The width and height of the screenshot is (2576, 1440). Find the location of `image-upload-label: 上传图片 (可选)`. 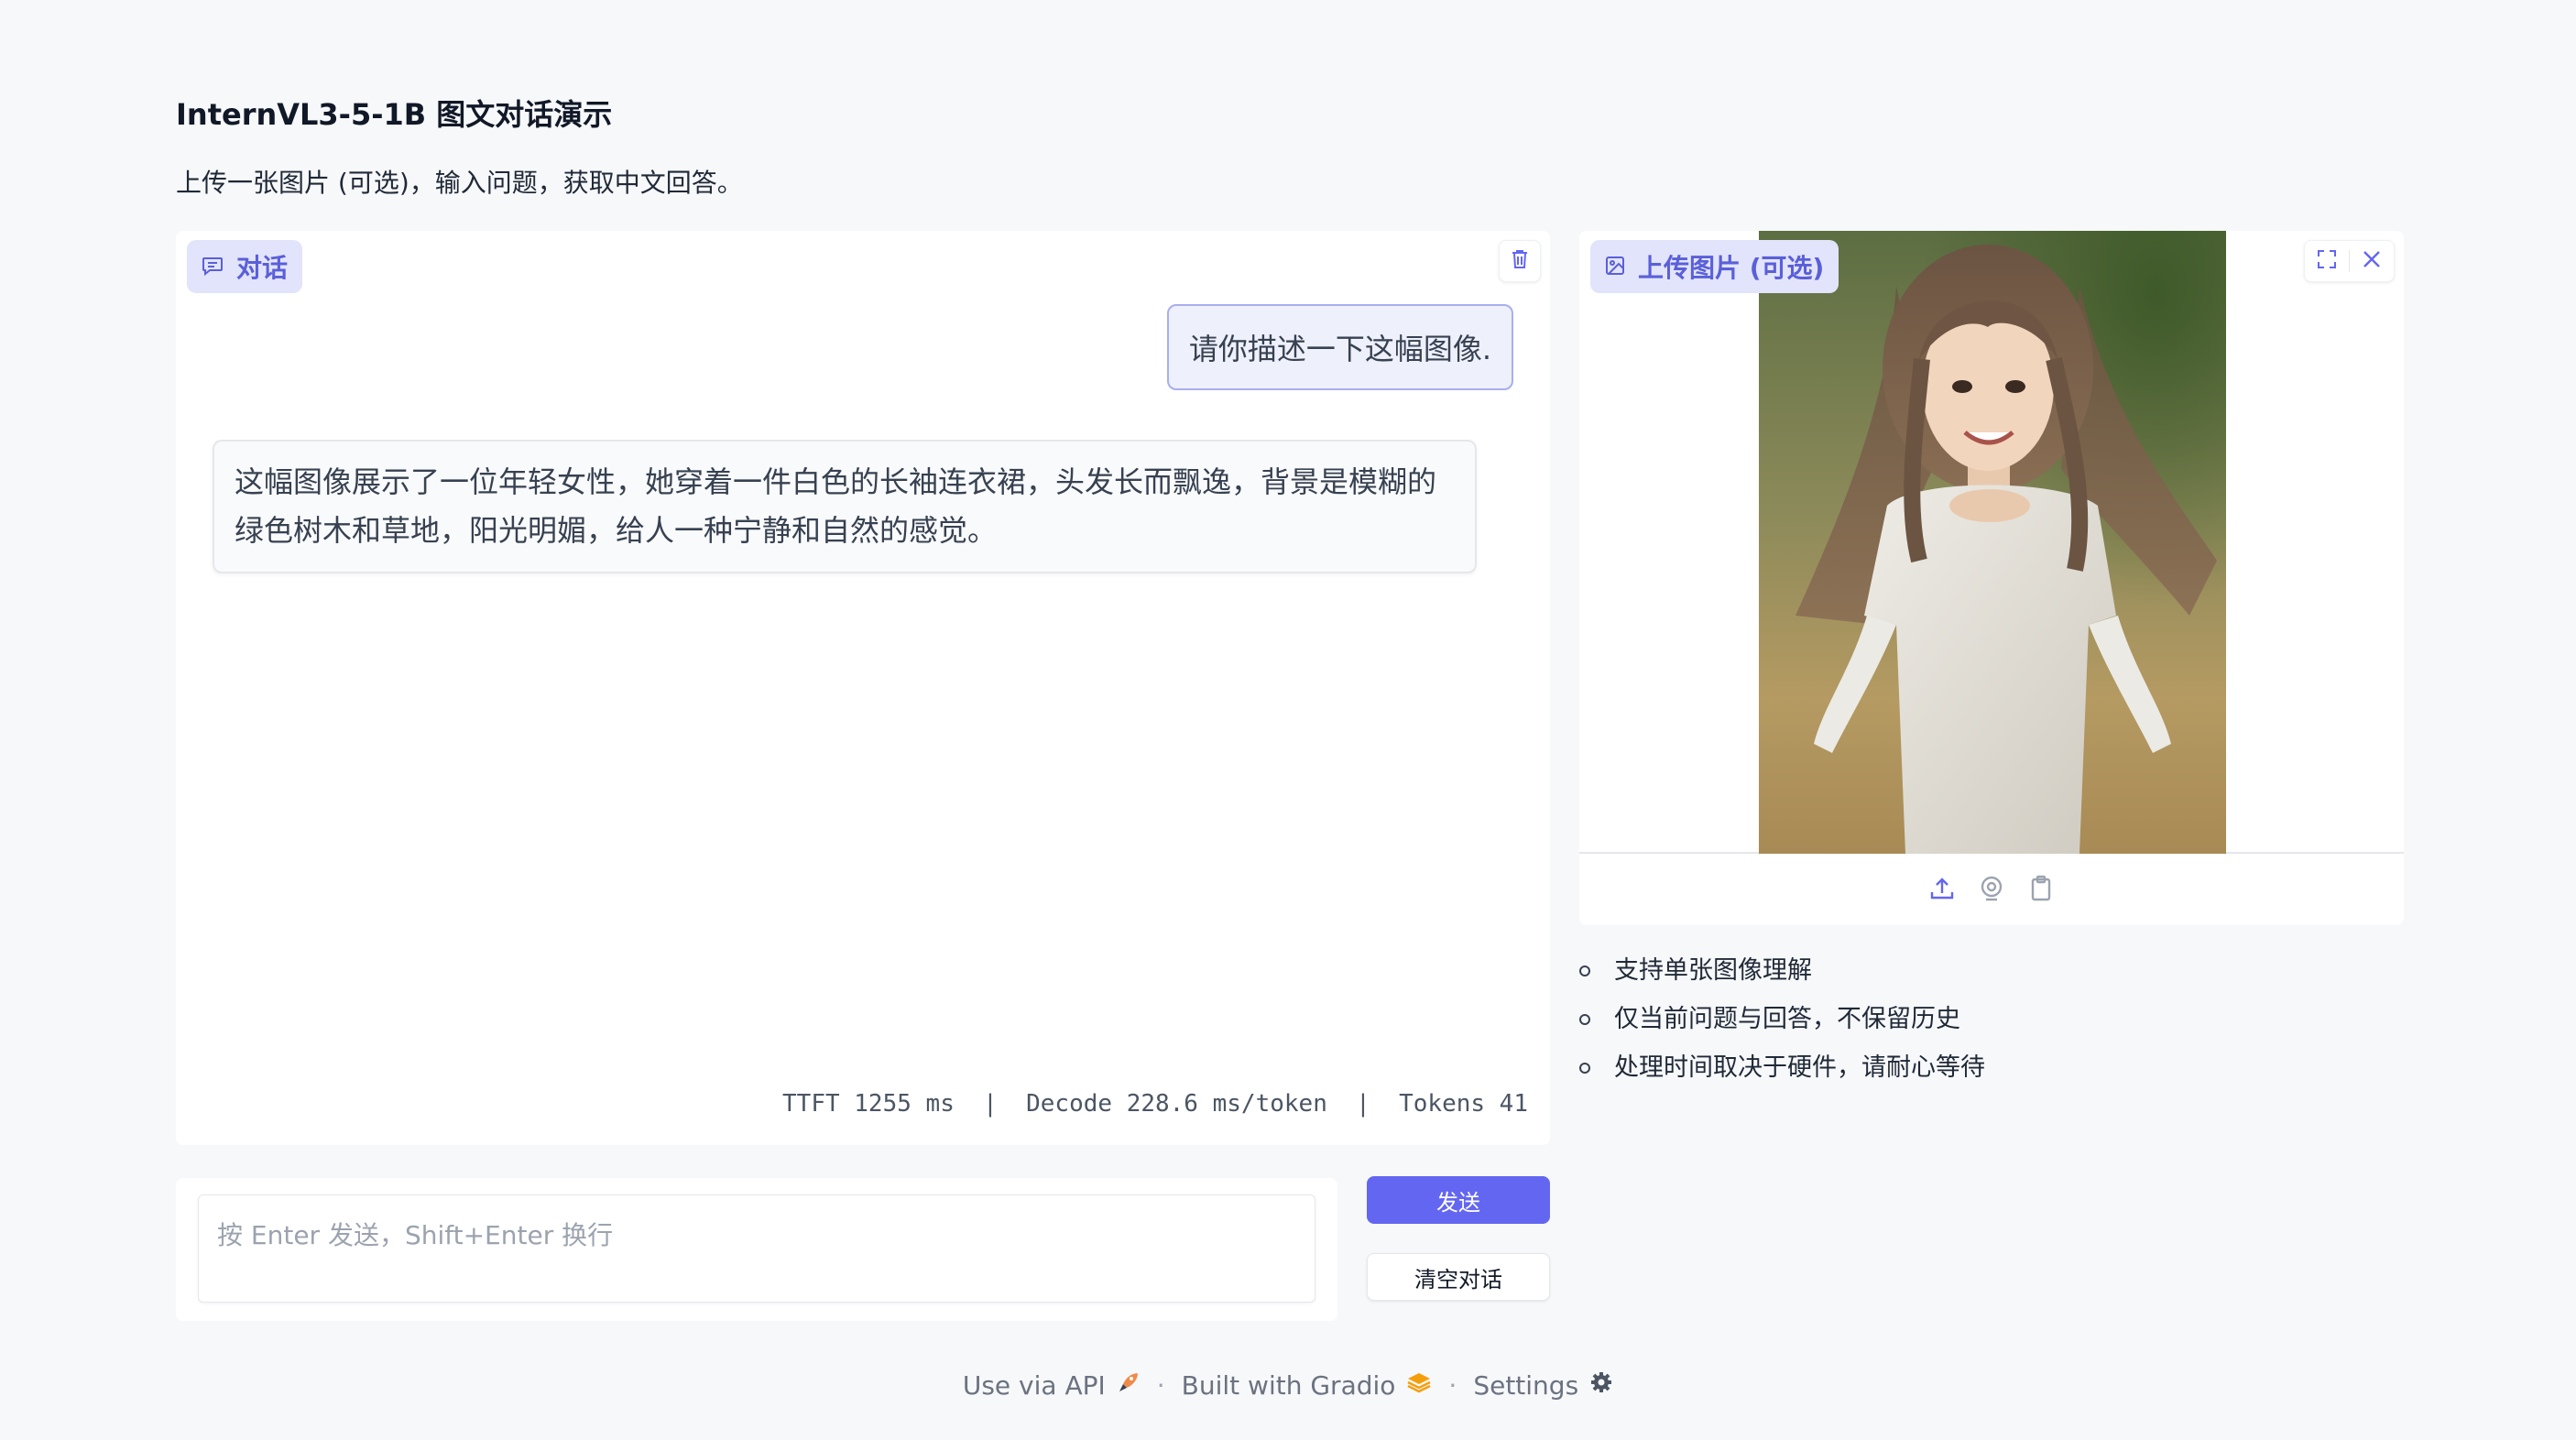

image-upload-label: 上传图片 (可选) is located at coordinates (1715, 266).